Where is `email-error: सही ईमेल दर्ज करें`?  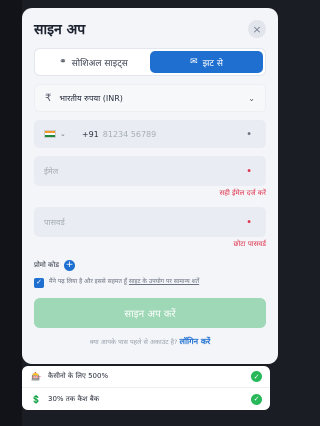
email-error: सही ईमेल दर्ज करें is located at coordinates (242, 193).